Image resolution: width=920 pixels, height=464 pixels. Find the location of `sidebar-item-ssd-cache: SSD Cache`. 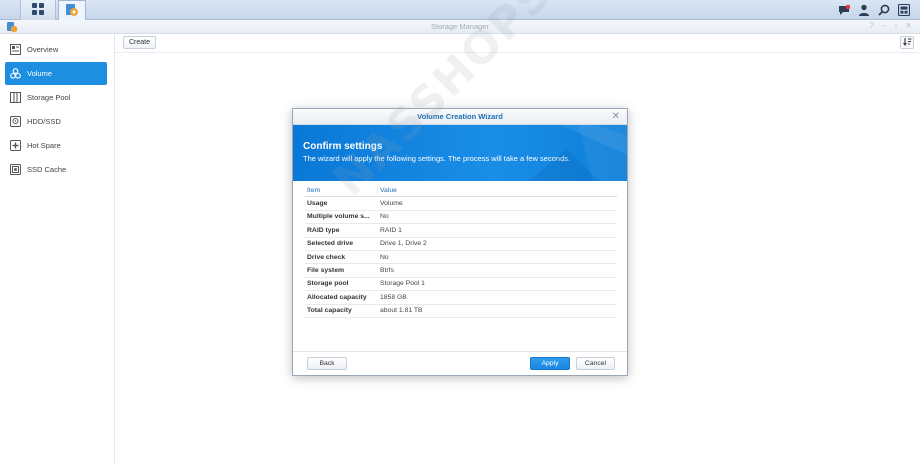

sidebar-item-ssd-cache: SSD Cache is located at coordinates (56, 169).